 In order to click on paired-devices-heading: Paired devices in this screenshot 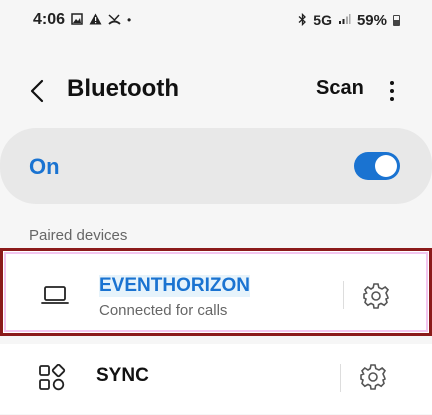, I will do `click(78, 235)`.